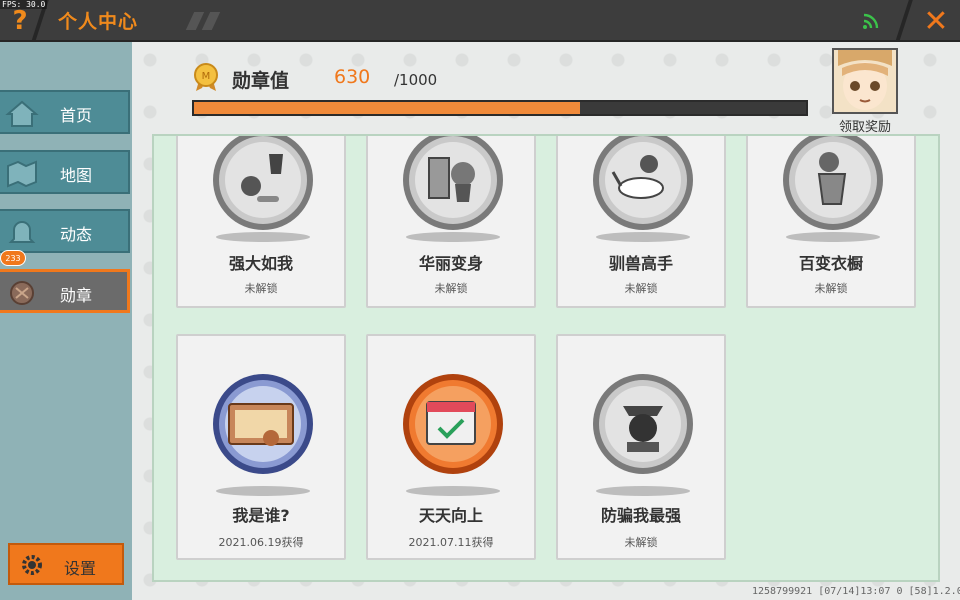 Image resolution: width=960 pixels, height=600 pixels. What do you see at coordinates (76, 175) in the screenshot?
I see `sidebar-item-label: 地图` at bounding box center [76, 175].